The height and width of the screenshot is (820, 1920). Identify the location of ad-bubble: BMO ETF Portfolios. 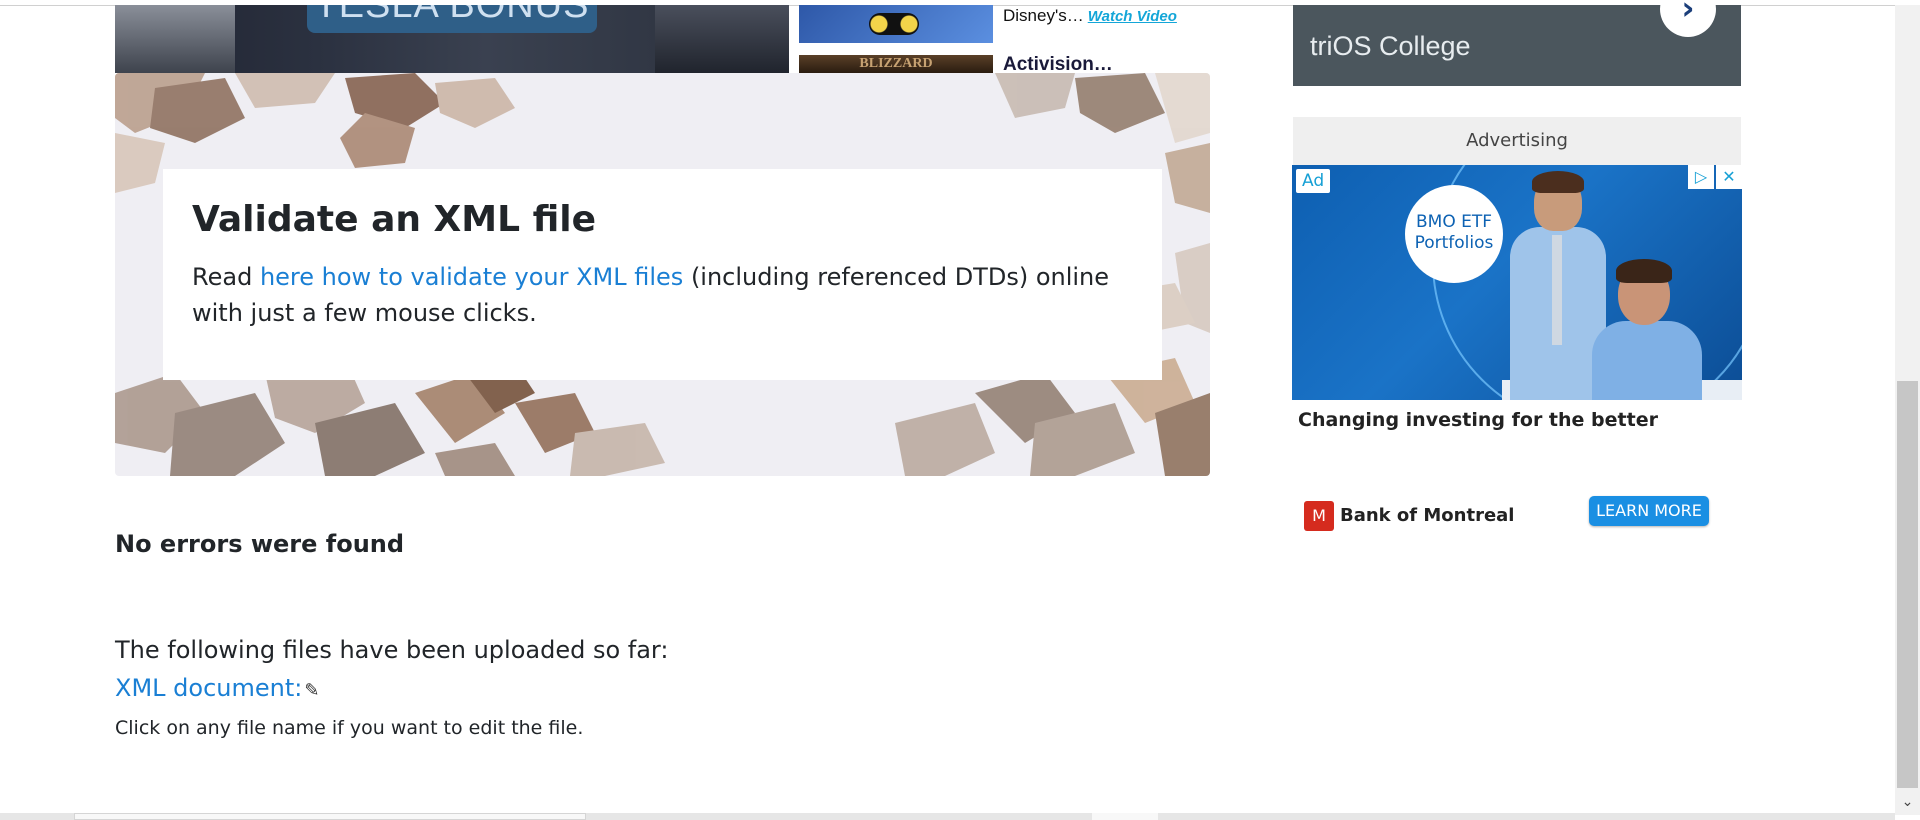
(1454, 234).